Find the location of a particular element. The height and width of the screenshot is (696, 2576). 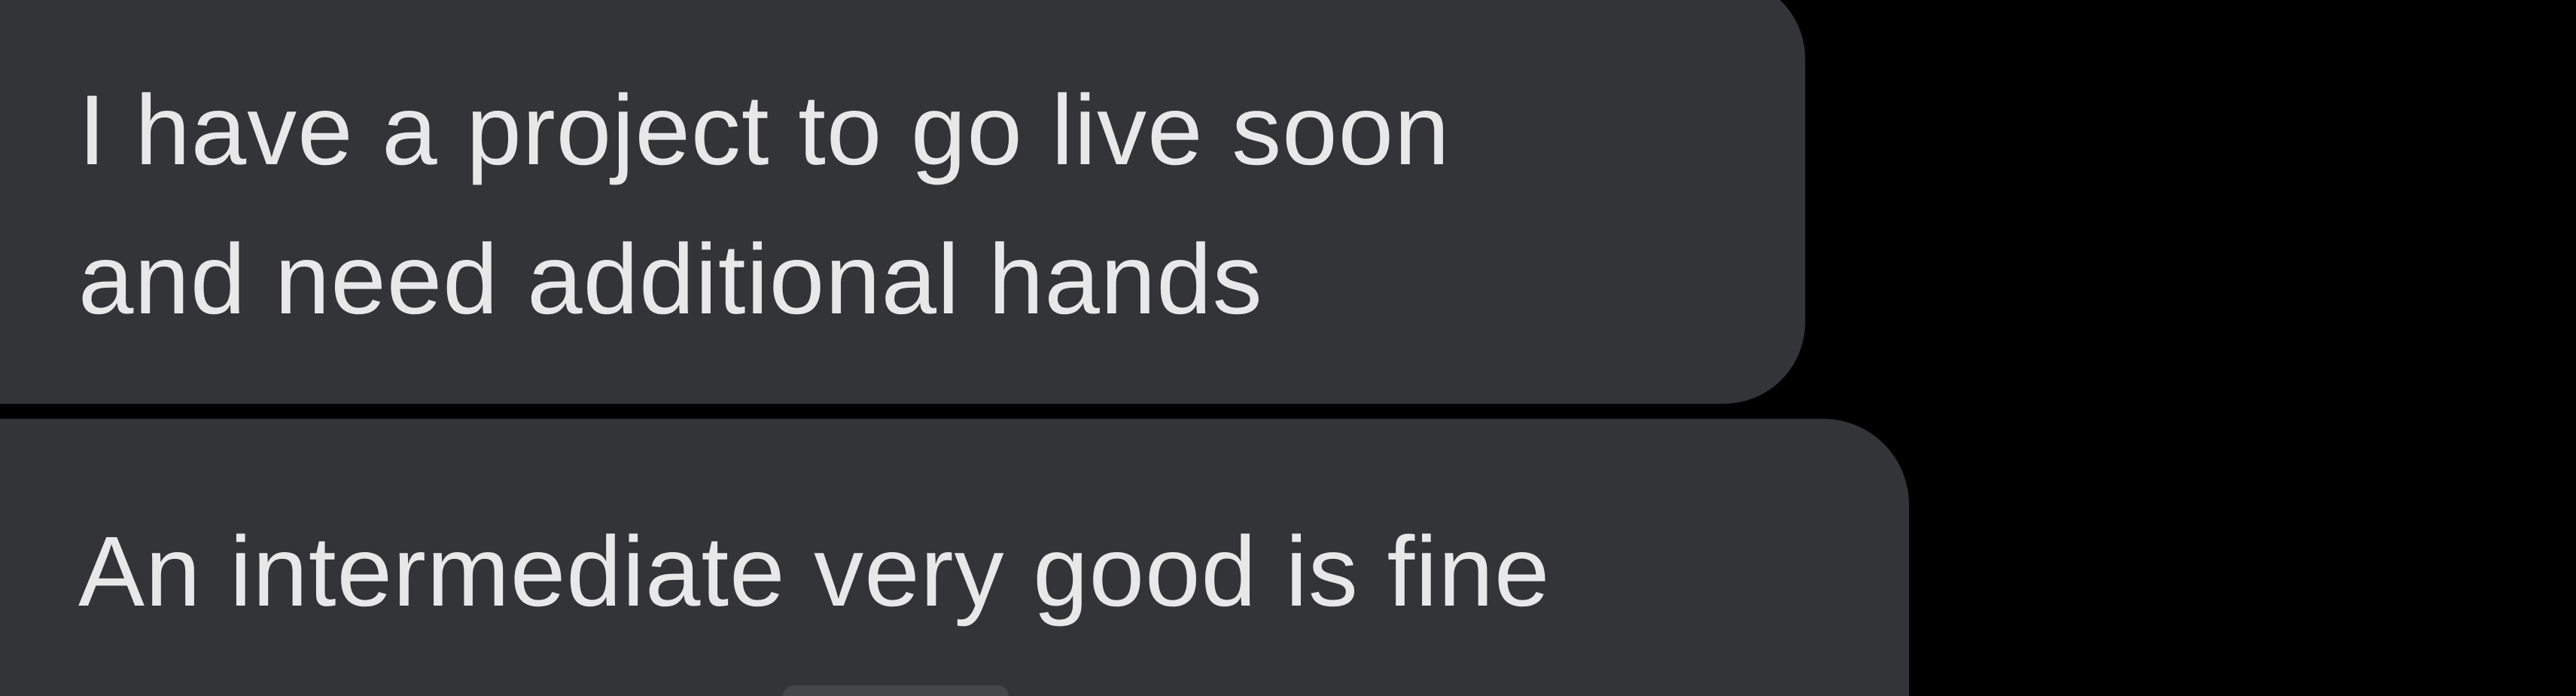

message-text-line: I have a project to go live soon is located at coordinates (764, 130).